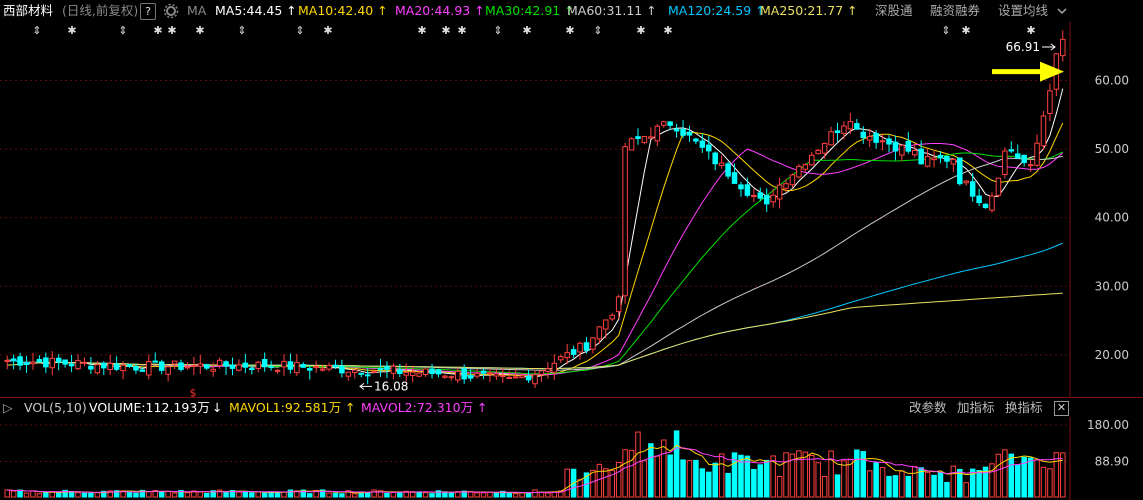 The width and height of the screenshot is (1143, 500). What do you see at coordinates (894, 11) in the screenshot?
I see `sz-connect-link: 深股通` at bounding box center [894, 11].